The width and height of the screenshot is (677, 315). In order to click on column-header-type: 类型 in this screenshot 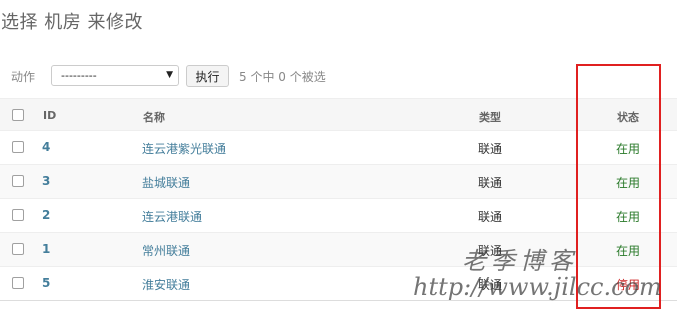, I will do `click(490, 117)`.